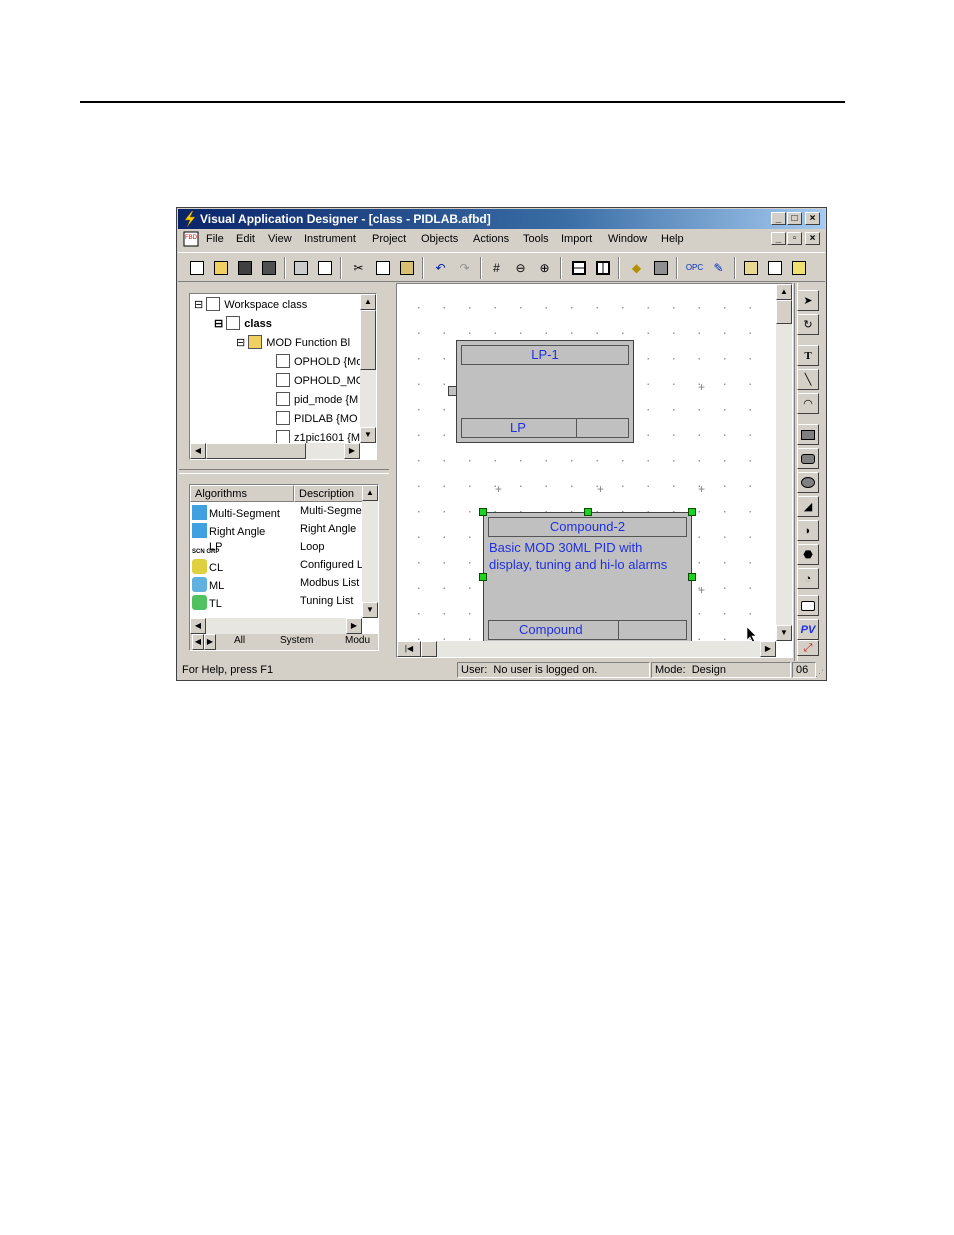  What do you see at coordinates (409, 649) in the screenshot?
I see `scroll-left-arrow-icon: |◀` at bounding box center [409, 649].